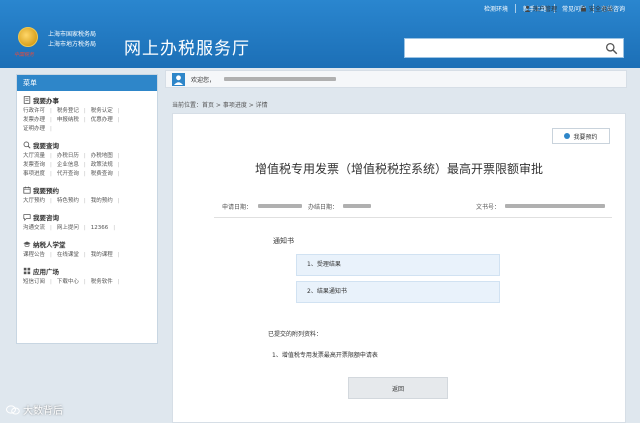 Image resolution: width=640 pixels, height=423 pixels. What do you see at coordinates (105, 228) in the screenshot?
I see `sidebar-link: 12366` at bounding box center [105, 228].